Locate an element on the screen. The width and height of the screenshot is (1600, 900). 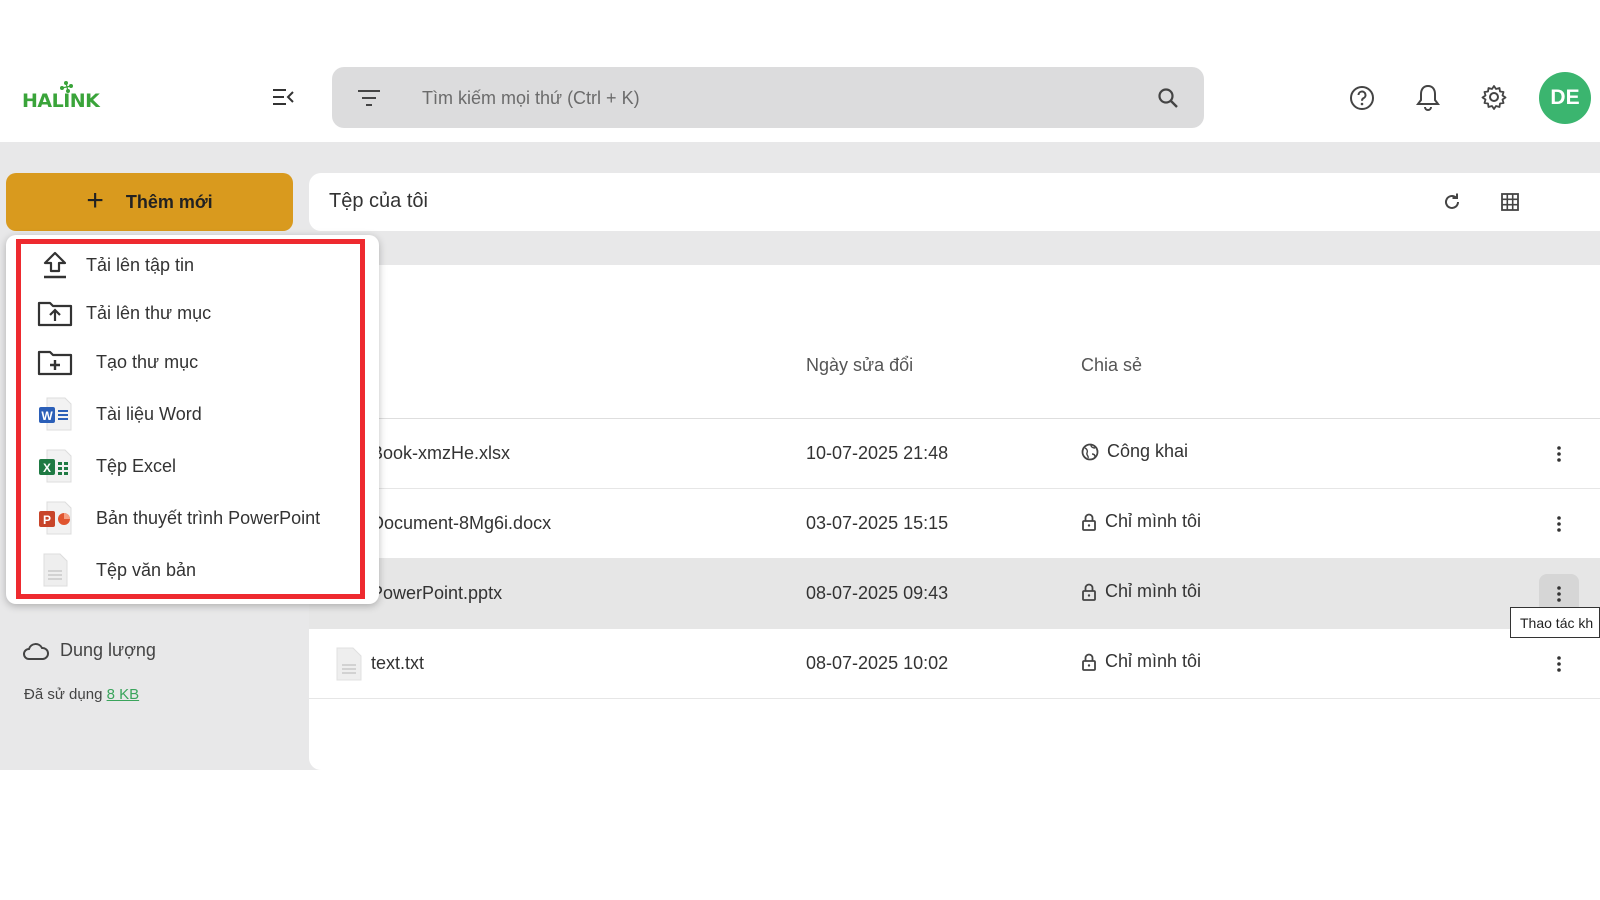
folder-add-icon is located at coordinates (55, 362).